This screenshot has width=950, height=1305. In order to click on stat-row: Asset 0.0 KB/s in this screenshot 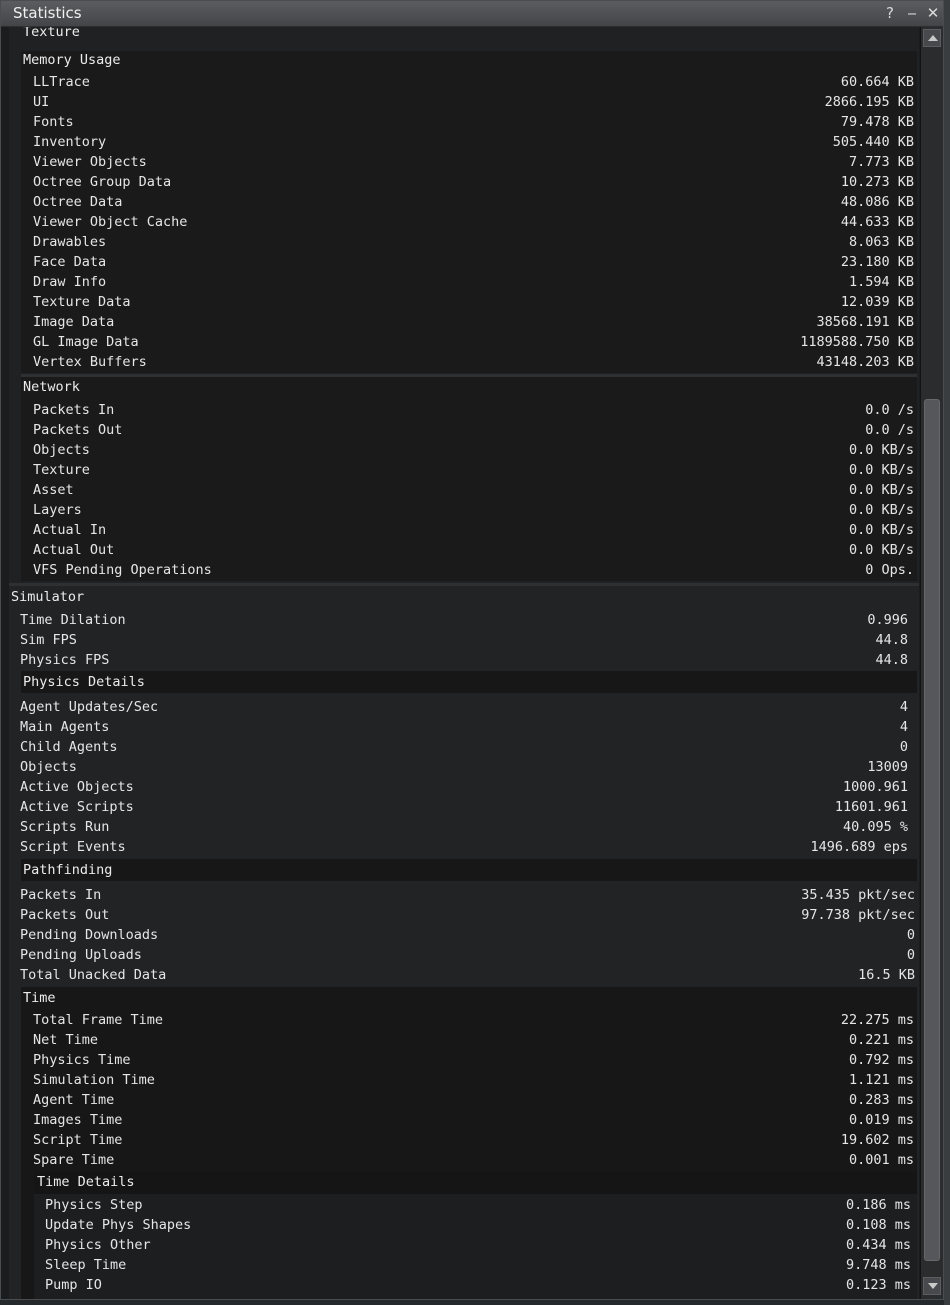, I will do `click(473, 490)`.